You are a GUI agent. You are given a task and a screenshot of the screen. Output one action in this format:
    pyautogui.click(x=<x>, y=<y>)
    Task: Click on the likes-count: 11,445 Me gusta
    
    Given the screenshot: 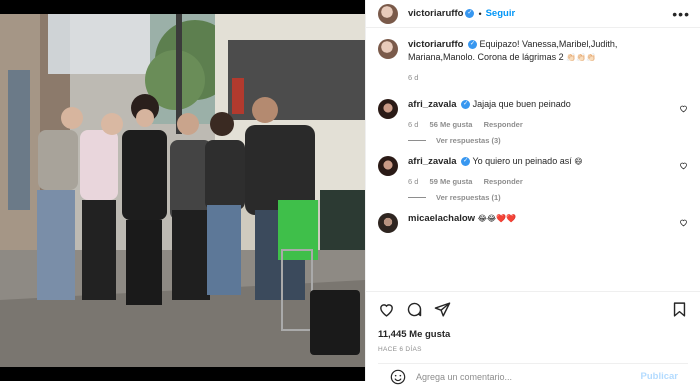 What is the action you would take?
    pyautogui.click(x=533, y=334)
    